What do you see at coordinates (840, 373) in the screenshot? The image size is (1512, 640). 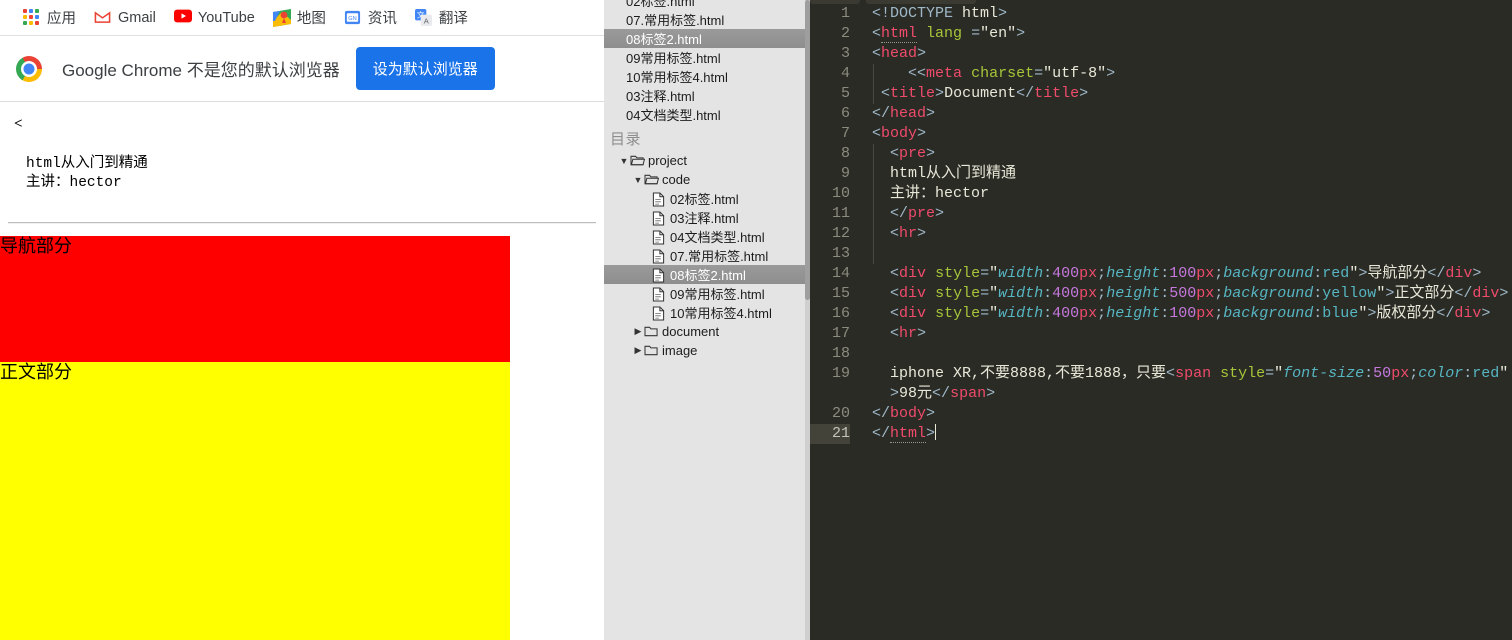 I see `line-number: 19` at bounding box center [840, 373].